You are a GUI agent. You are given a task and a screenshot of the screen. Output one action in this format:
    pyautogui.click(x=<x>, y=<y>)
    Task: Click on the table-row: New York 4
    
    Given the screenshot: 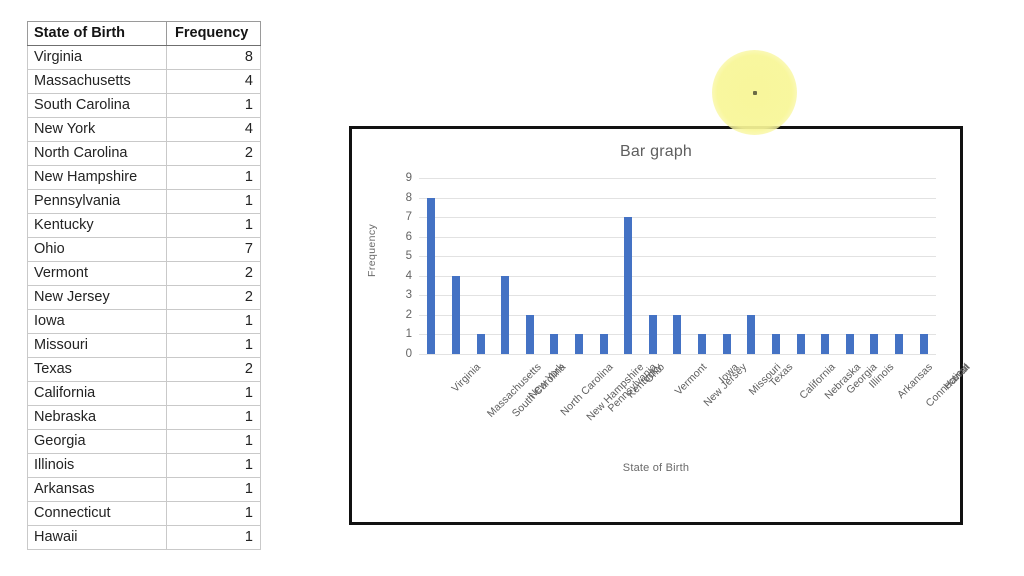 What is the action you would take?
    pyautogui.click(x=144, y=129)
    